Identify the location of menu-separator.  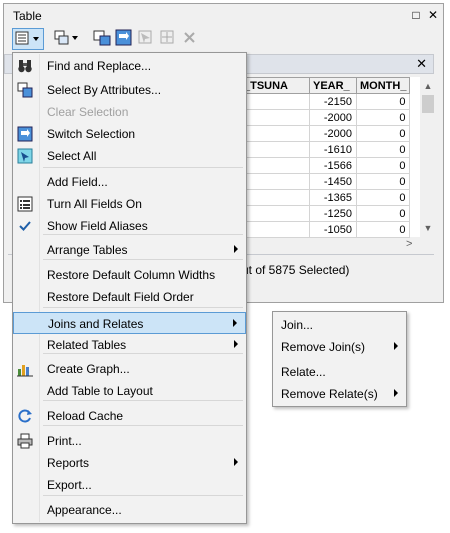
(143, 167).